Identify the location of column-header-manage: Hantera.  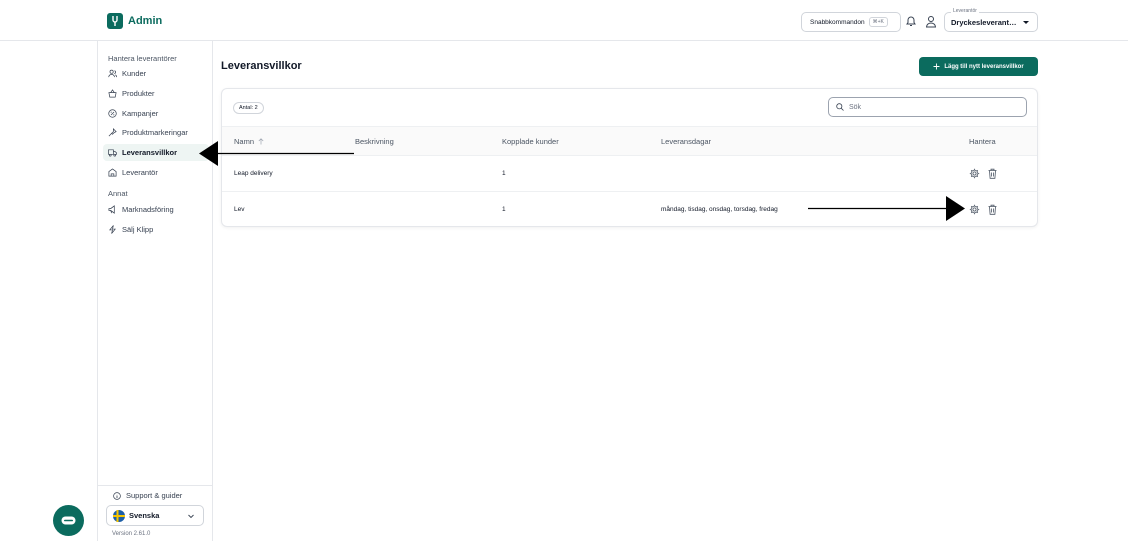
(982, 141).